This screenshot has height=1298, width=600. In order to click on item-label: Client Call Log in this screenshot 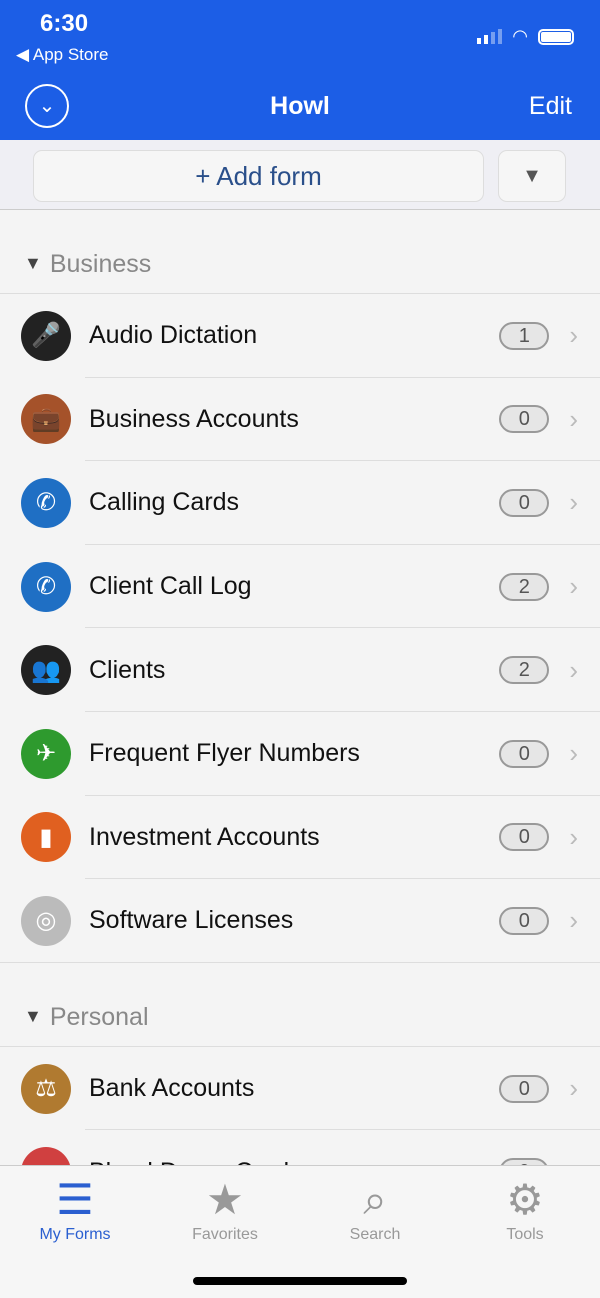, I will do `click(170, 586)`.